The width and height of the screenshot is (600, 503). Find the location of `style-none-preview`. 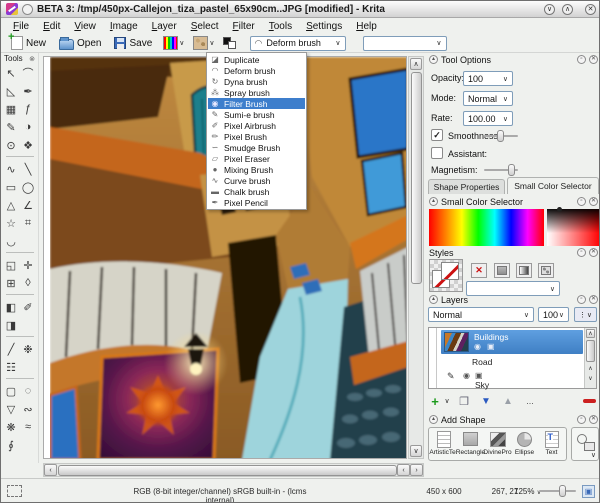

style-none-preview is located at coordinates (446, 275).